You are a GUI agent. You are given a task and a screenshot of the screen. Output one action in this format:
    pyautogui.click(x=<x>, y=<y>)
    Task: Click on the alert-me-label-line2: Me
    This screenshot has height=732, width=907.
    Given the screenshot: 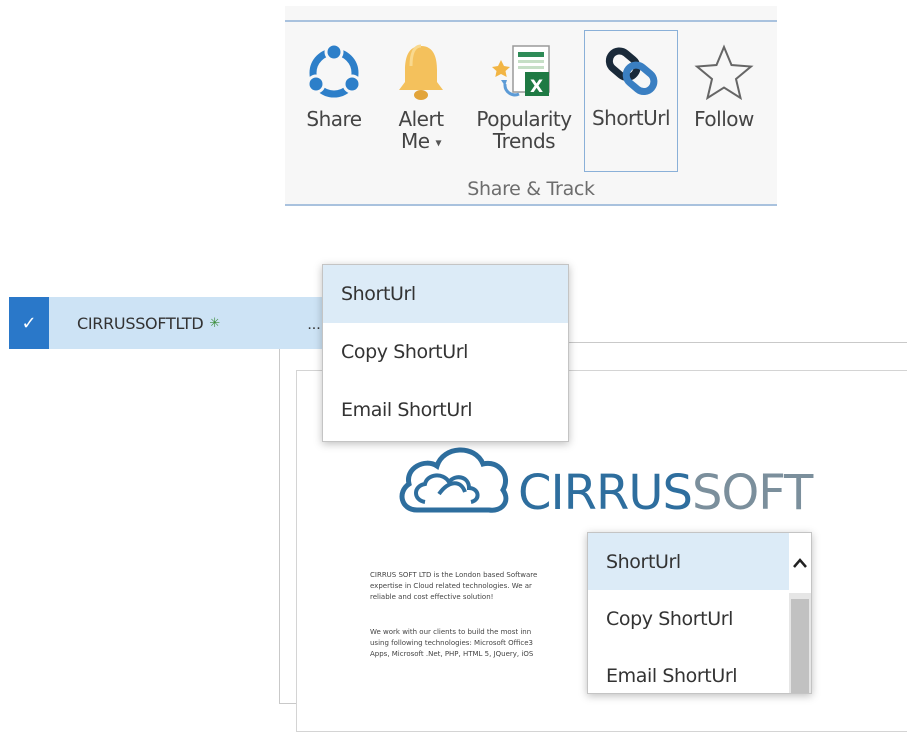 What is the action you would take?
    pyautogui.click(x=415, y=141)
    